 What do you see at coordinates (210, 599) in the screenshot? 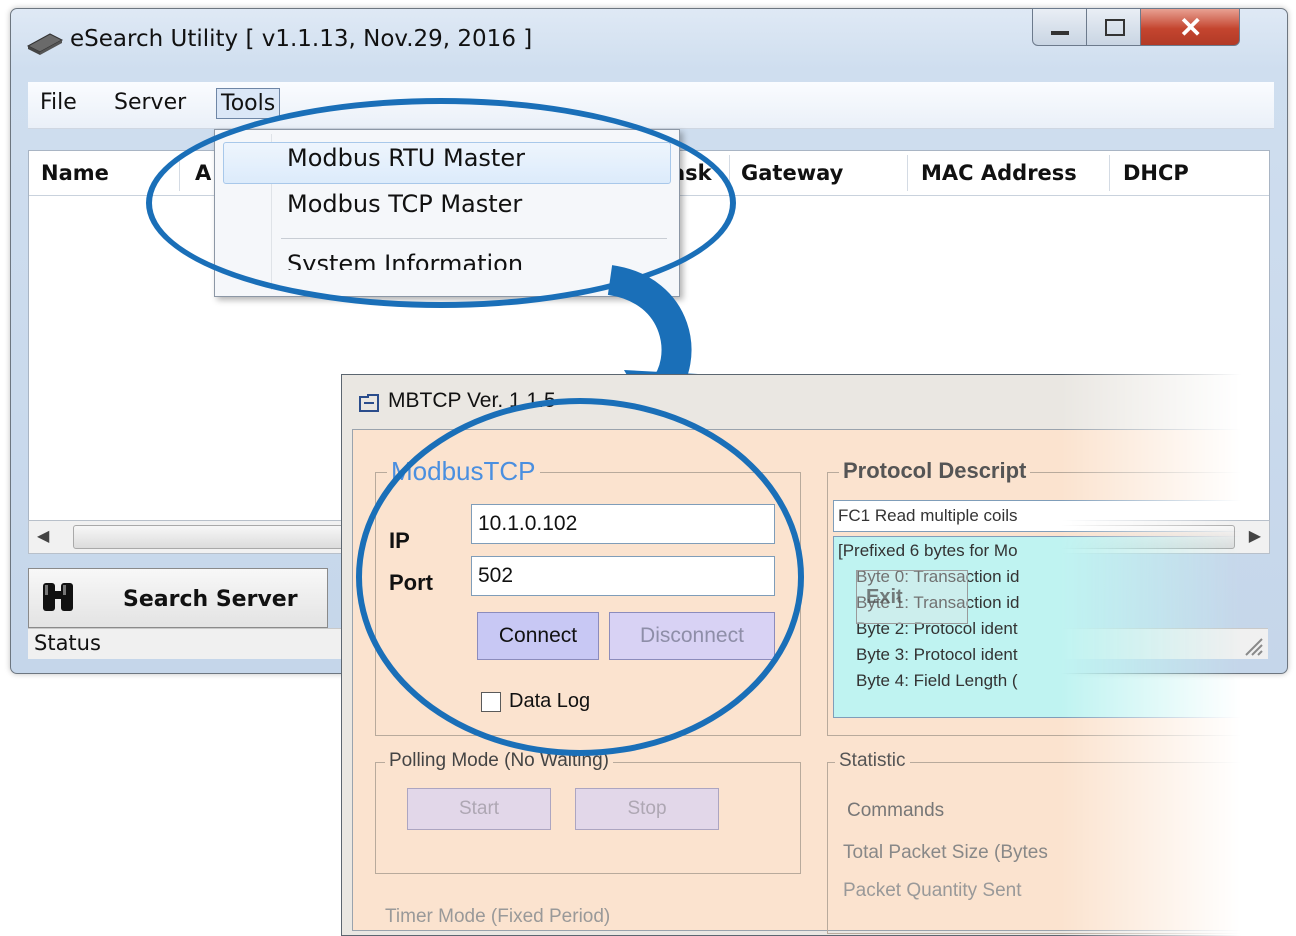
I see `search-server-label: Search Server` at bounding box center [210, 599].